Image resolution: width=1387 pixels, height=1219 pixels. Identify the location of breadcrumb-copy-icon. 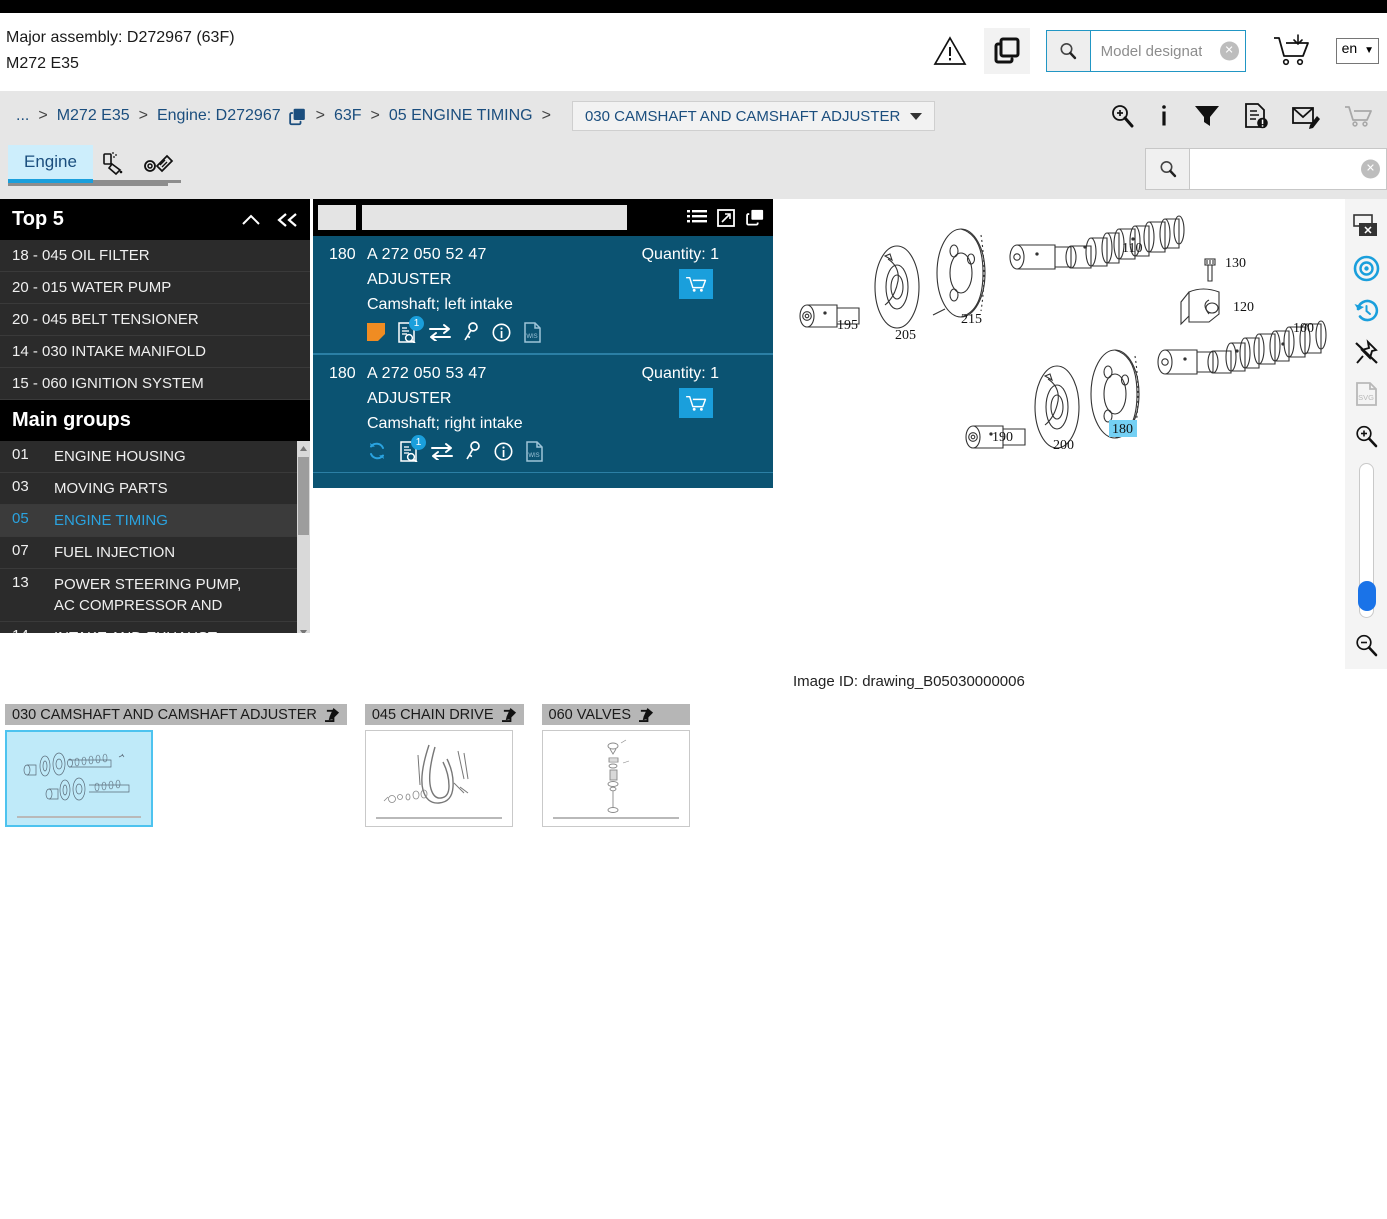
(297, 116).